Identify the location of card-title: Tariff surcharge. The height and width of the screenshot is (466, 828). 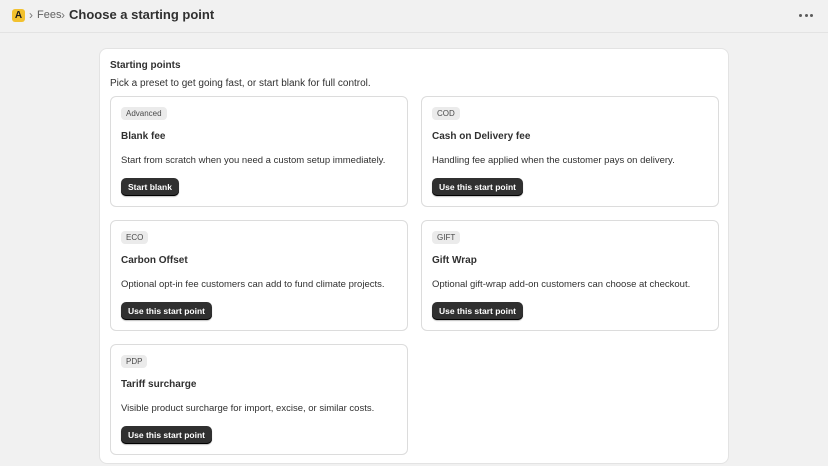
(159, 384).